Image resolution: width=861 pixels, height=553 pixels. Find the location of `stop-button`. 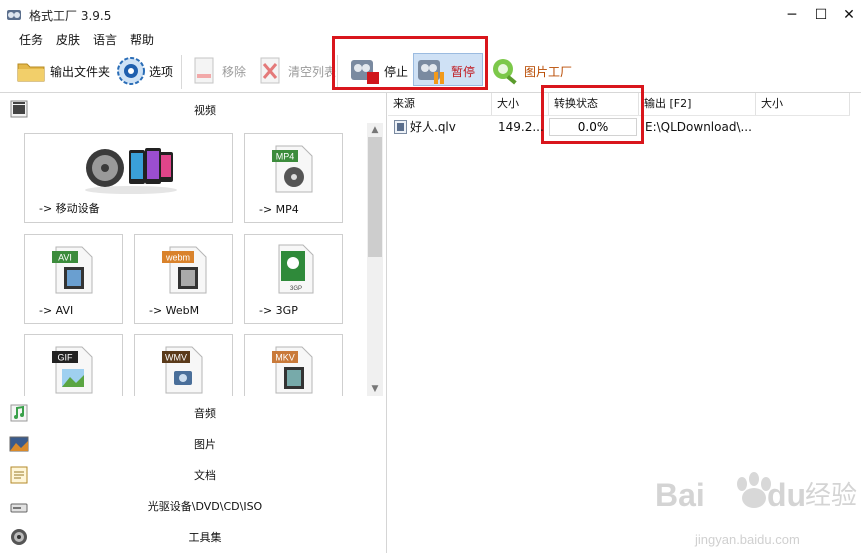

stop-button is located at coordinates (365, 70).